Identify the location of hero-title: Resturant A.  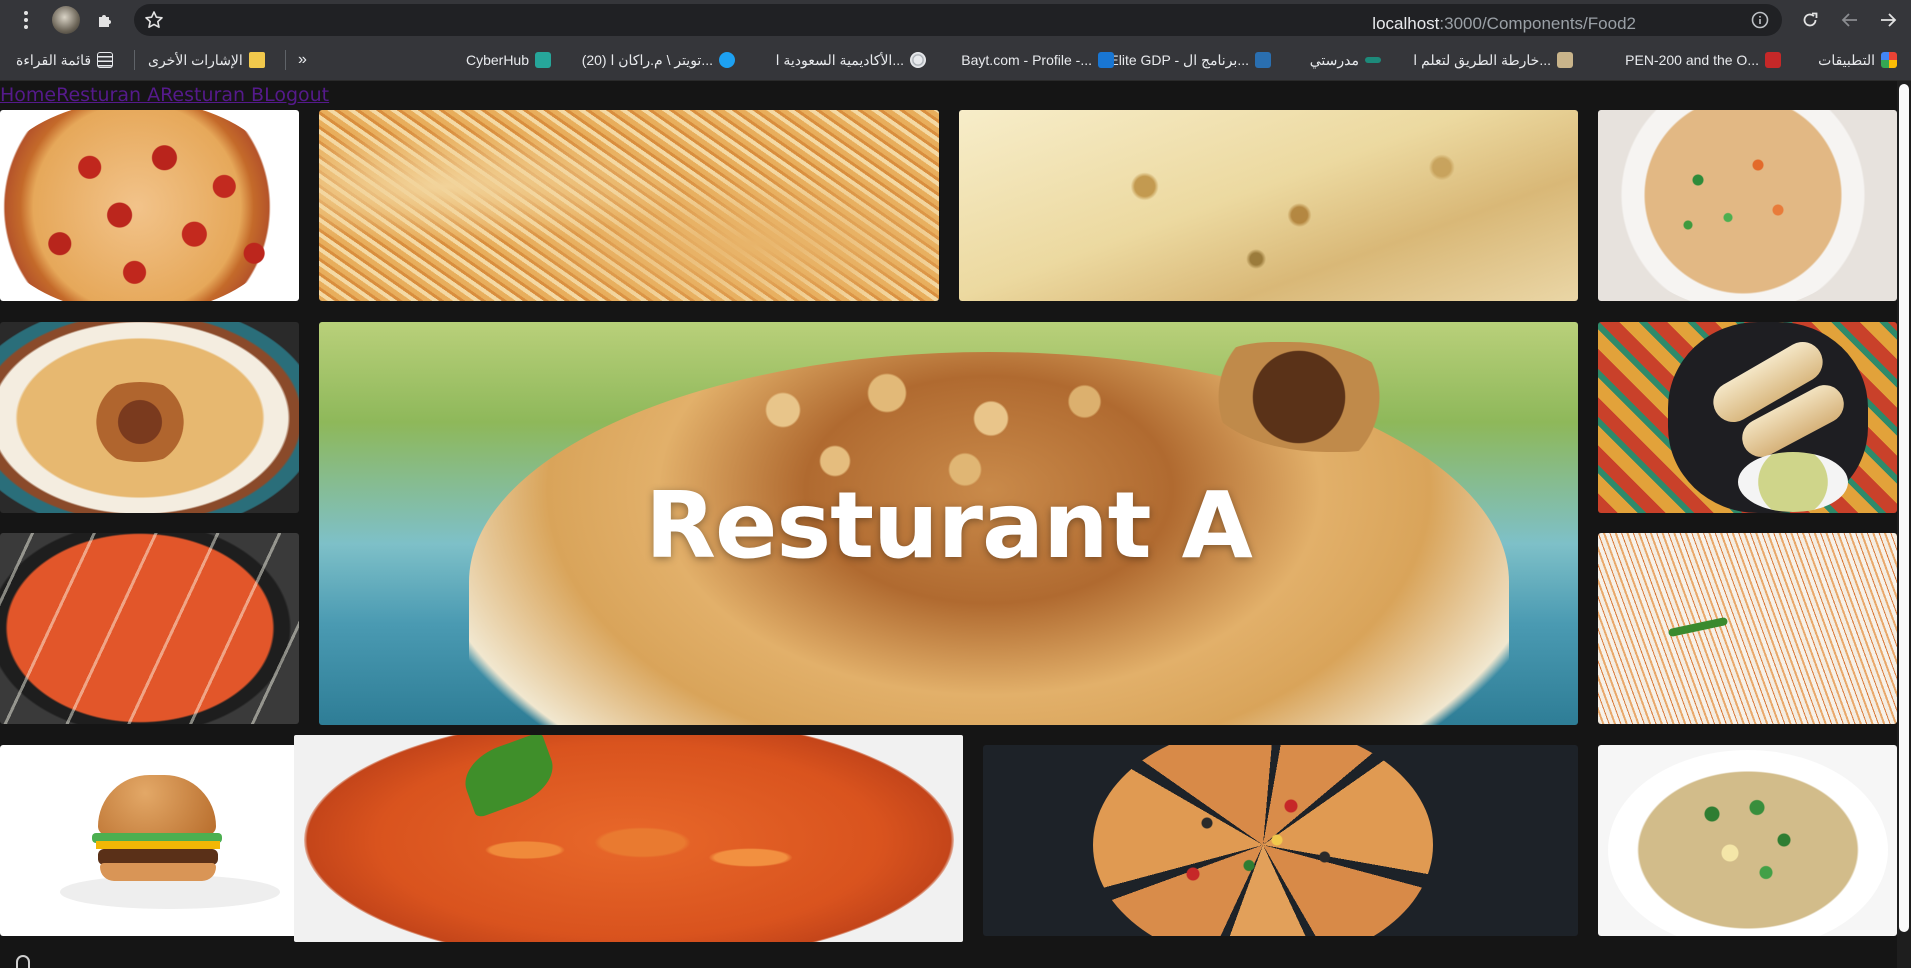
(949, 525).